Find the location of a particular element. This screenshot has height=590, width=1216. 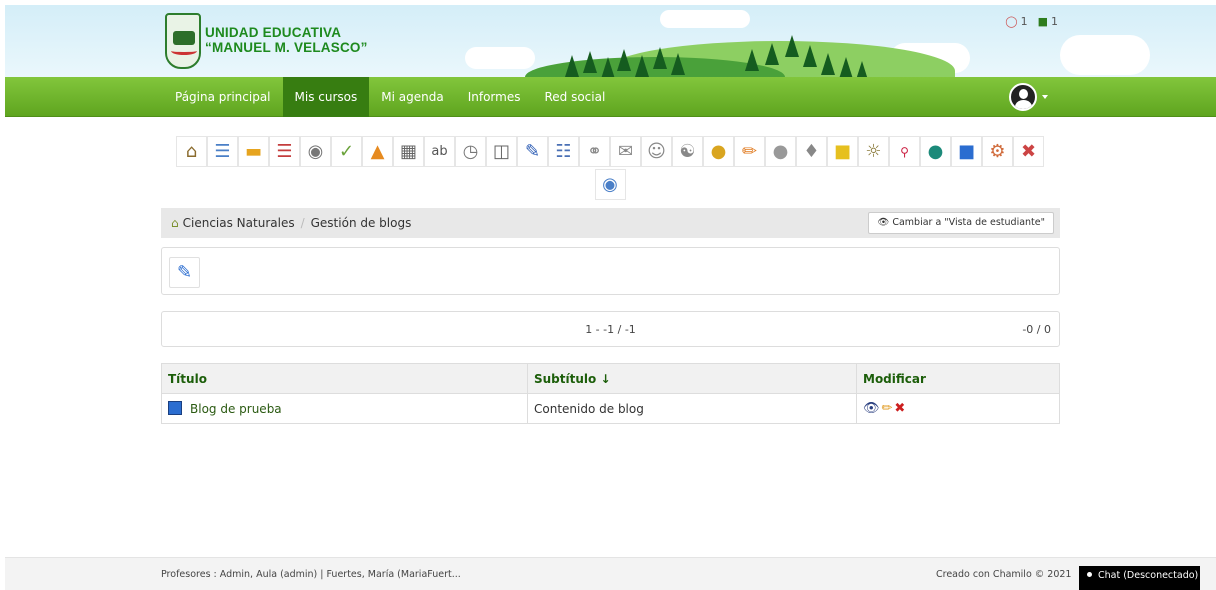

school-logo is located at coordinates (183, 41).